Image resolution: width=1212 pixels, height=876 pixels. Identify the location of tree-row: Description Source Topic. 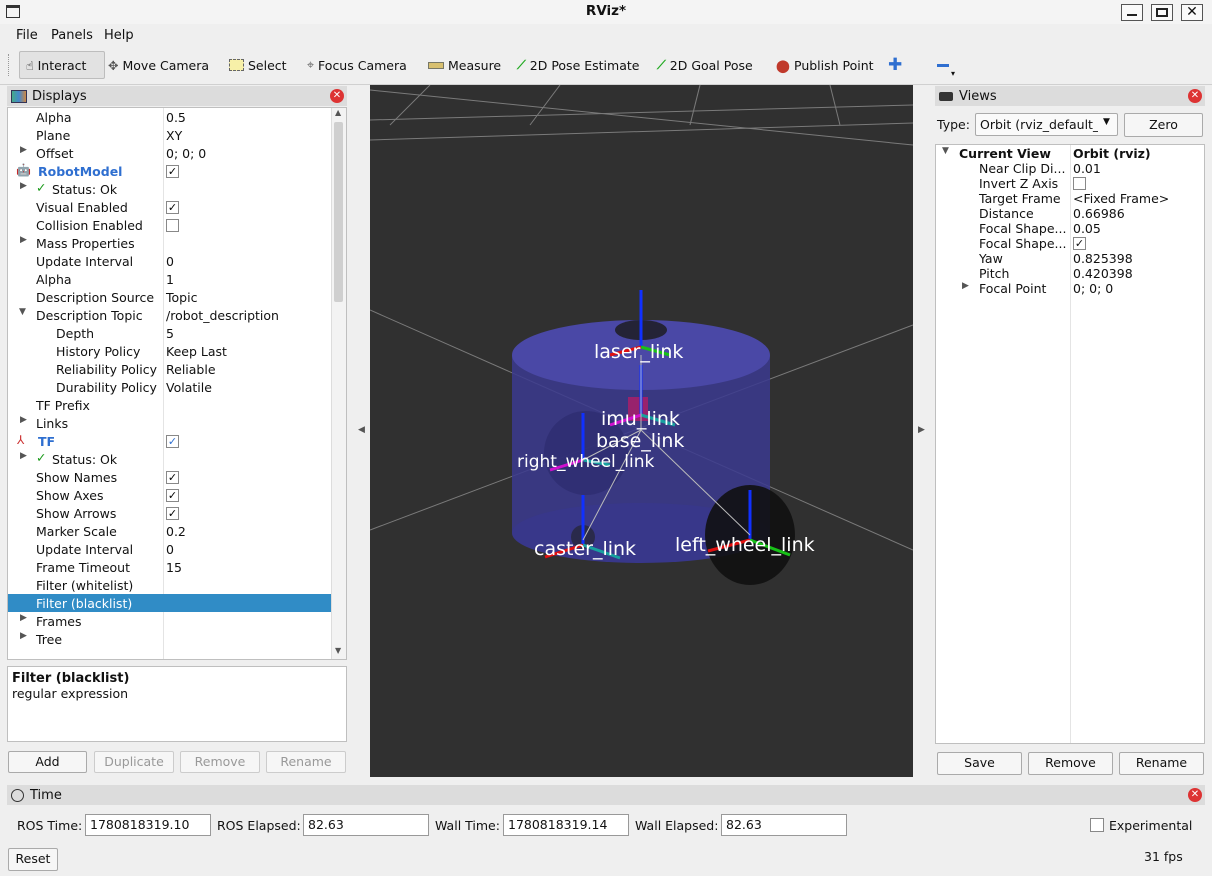
(170, 297).